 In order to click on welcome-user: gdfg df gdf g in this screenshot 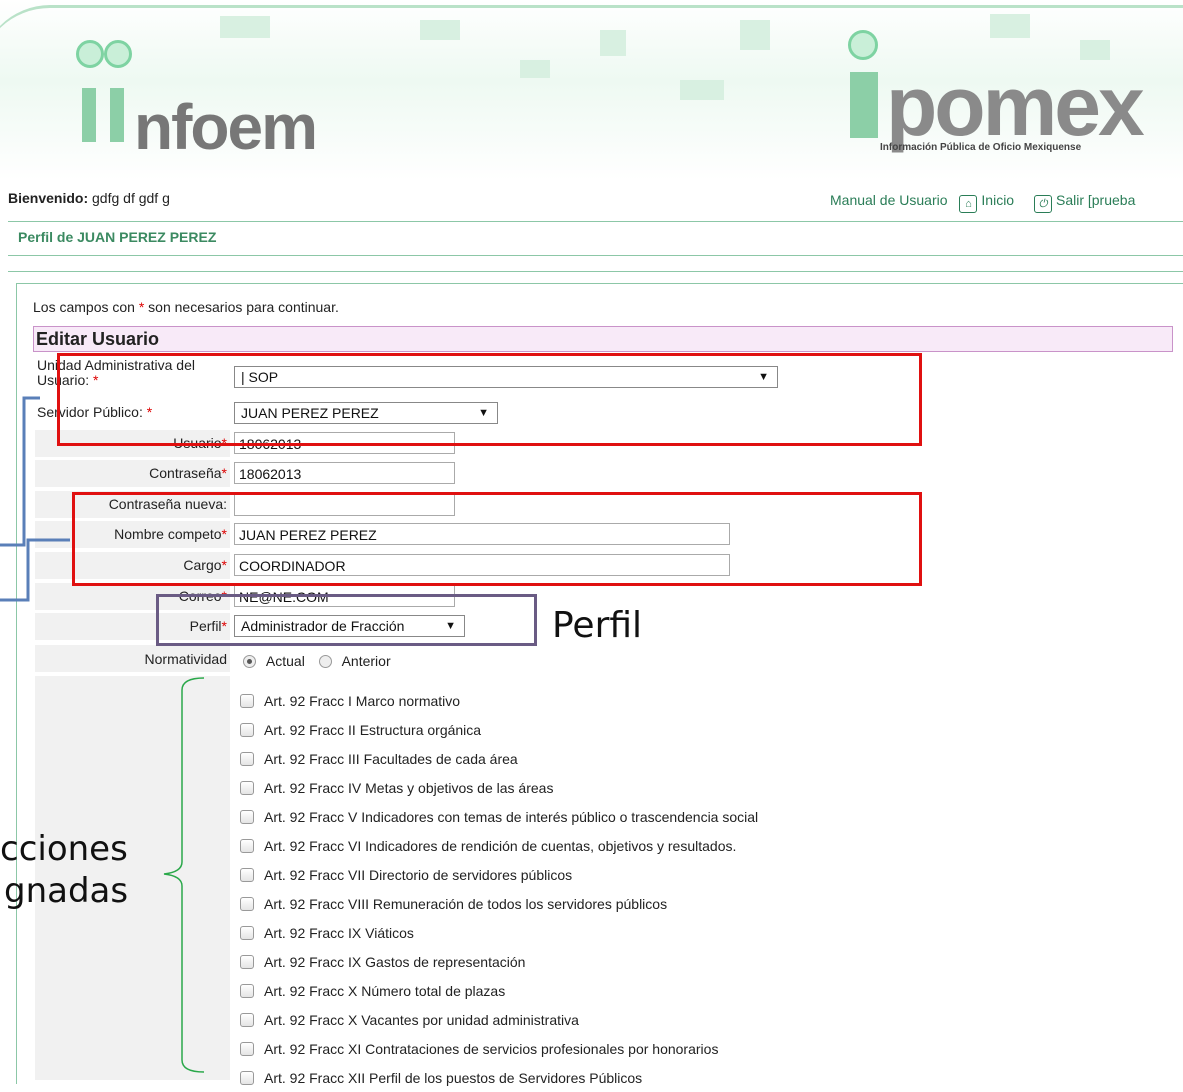, I will do `click(131, 198)`.